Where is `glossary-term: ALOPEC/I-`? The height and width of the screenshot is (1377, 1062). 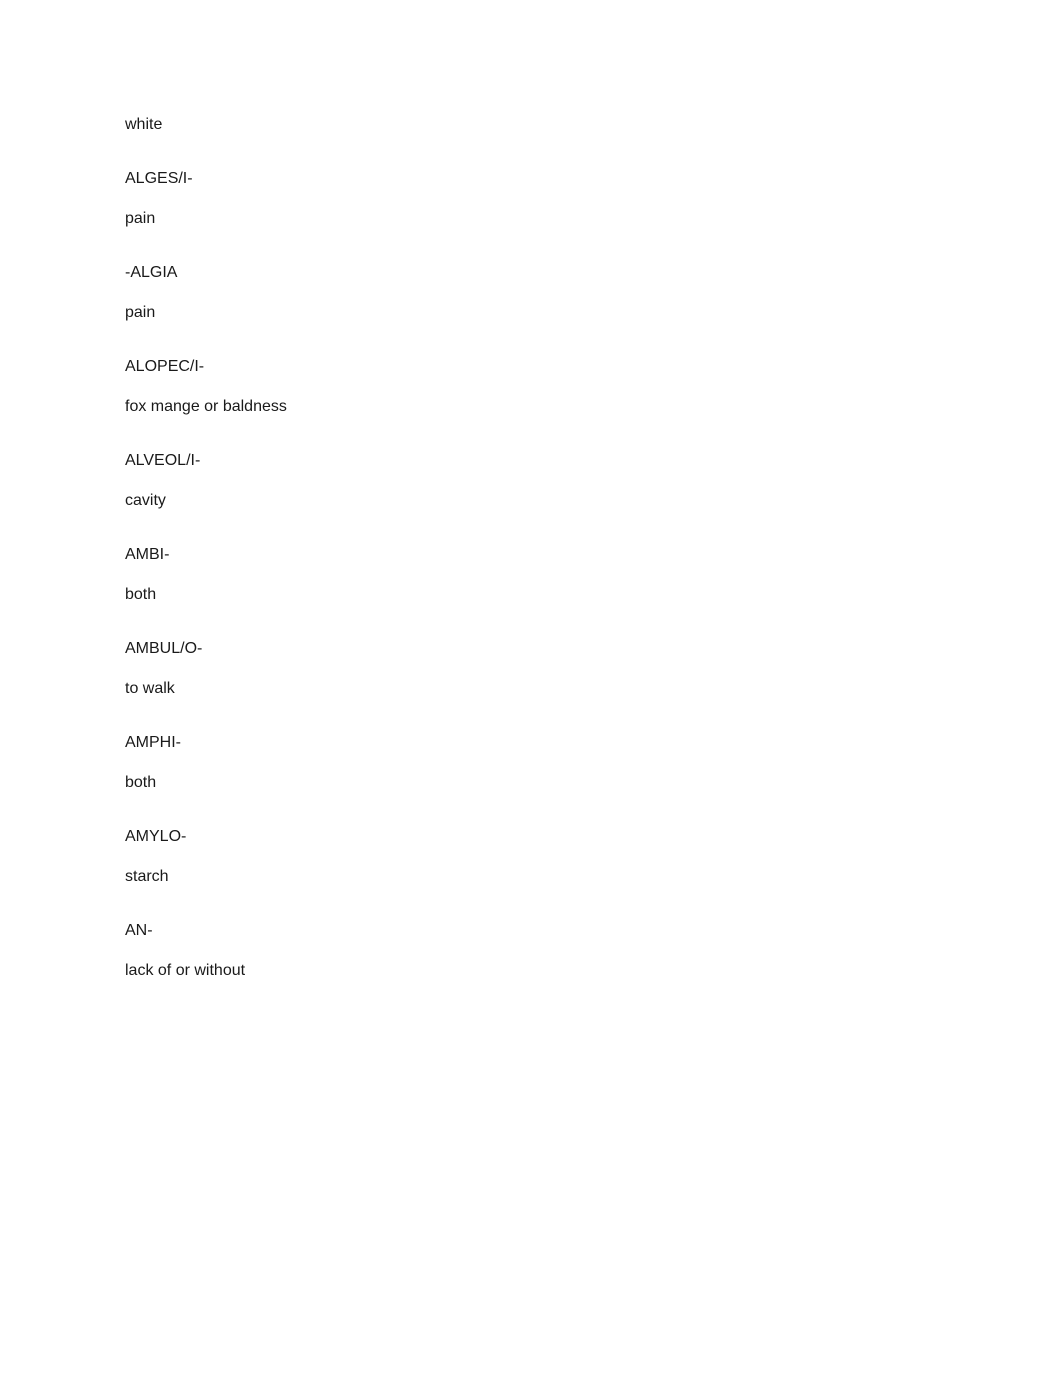 glossary-term: ALOPEC/I- is located at coordinates (165, 366).